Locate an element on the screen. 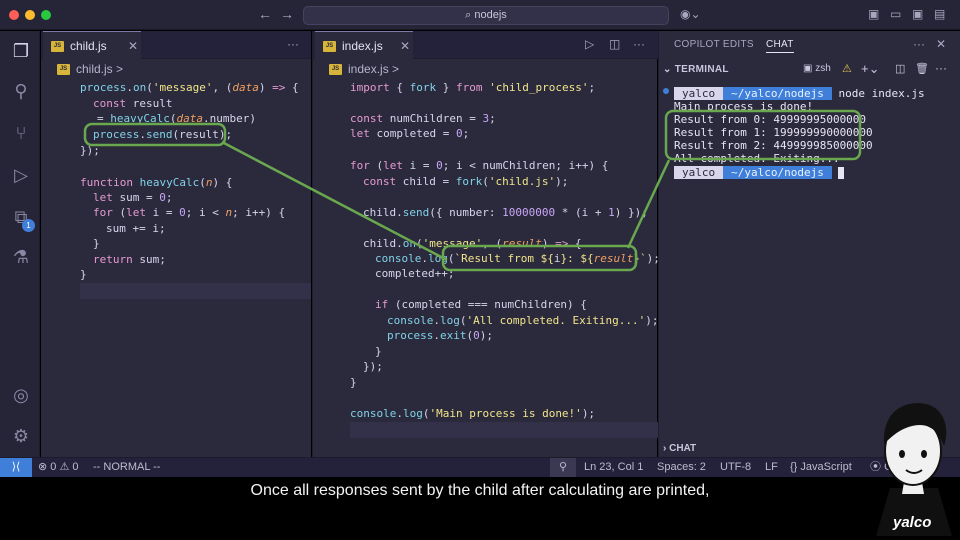  extensions-badge: 1 is located at coordinates (28, 225).